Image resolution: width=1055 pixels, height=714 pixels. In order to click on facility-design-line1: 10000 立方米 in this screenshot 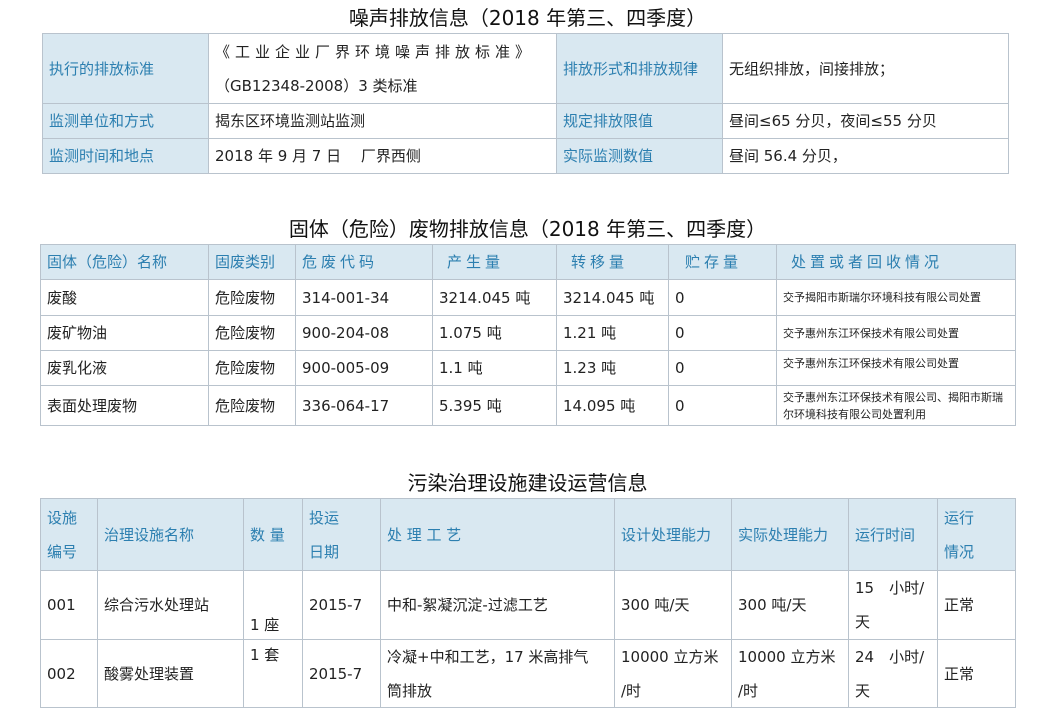, I will do `click(670, 656)`.